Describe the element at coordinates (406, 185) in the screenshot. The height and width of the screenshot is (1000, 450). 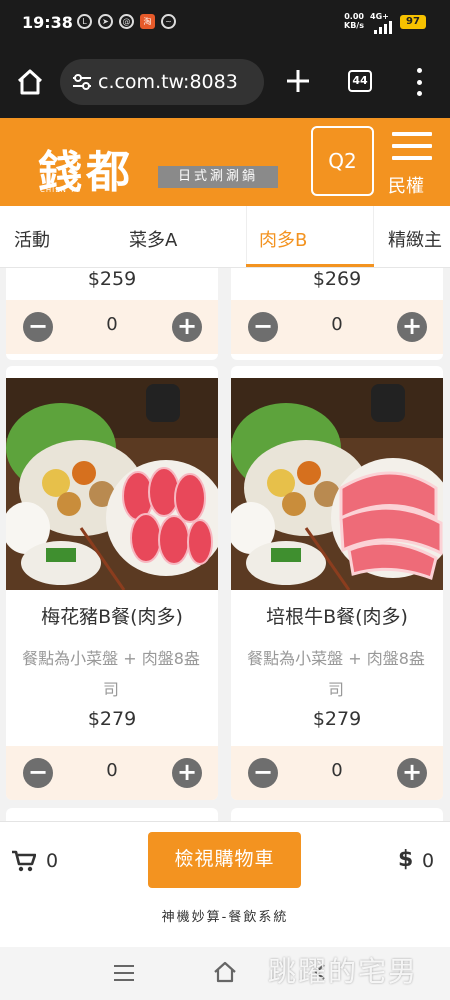
I see `store-name: 民權` at that location.